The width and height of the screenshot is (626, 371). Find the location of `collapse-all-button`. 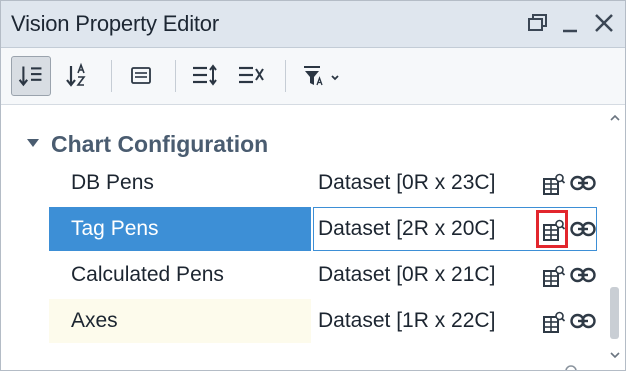

collapse-all-button is located at coordinates (251, 76).